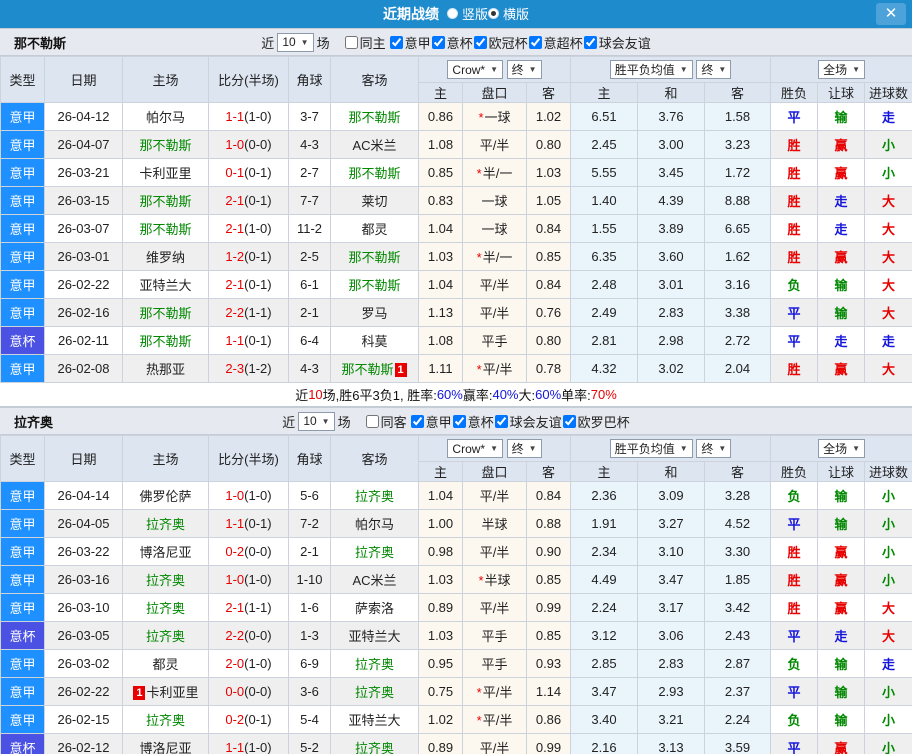  What do you see at coordinates (644, 449) in the screenshot?
I see `avg-source-value: 胜平负均值` at bounding box center [644, 449].